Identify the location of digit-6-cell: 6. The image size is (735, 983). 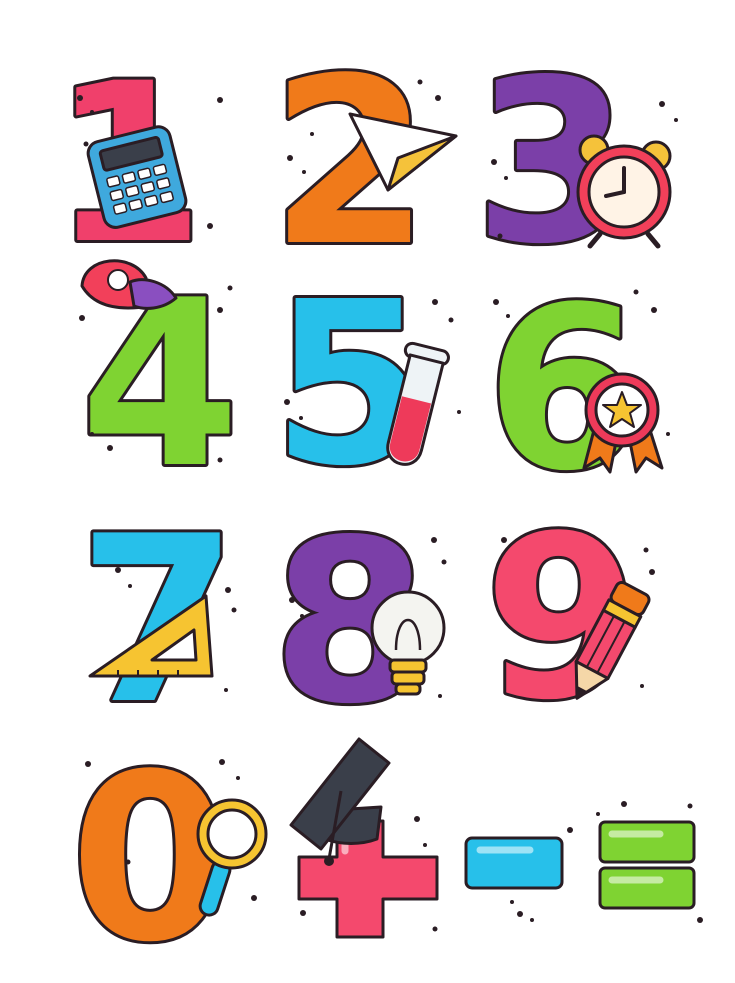
(580, 390).